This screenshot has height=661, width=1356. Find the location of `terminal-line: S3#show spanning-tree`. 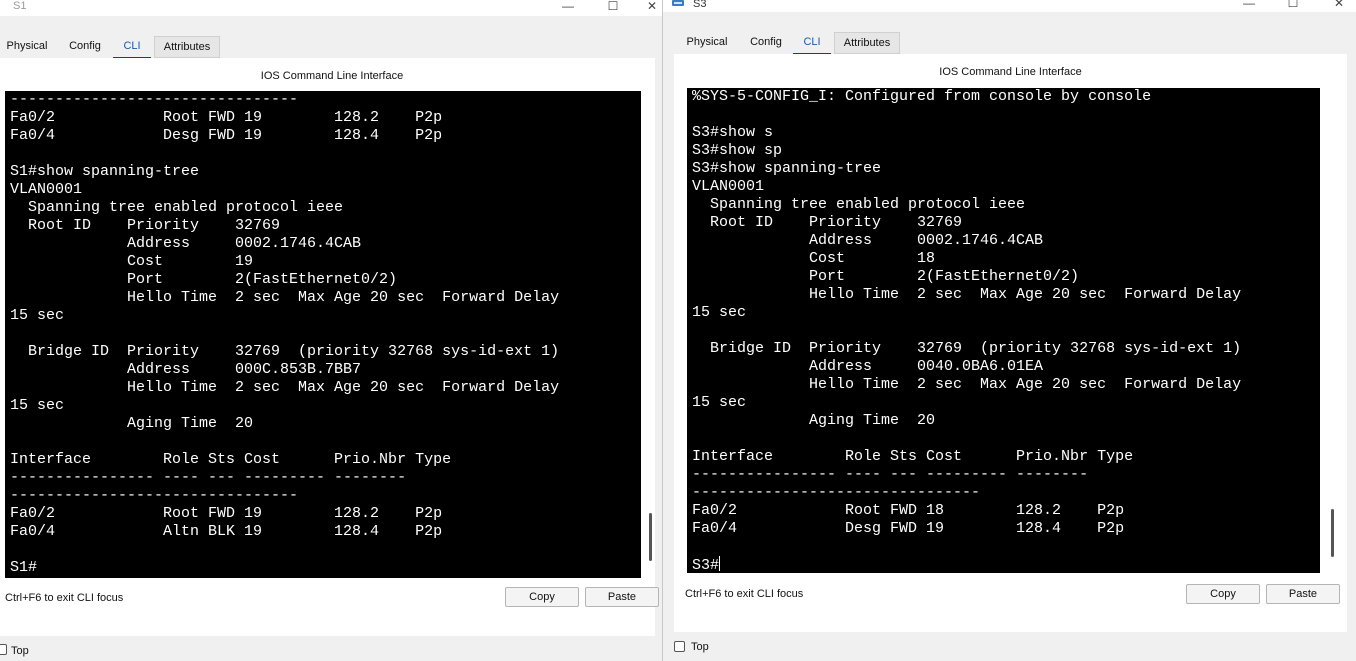

terminal-line: S3#show spanning-tree is located at coordinates (787, 168).